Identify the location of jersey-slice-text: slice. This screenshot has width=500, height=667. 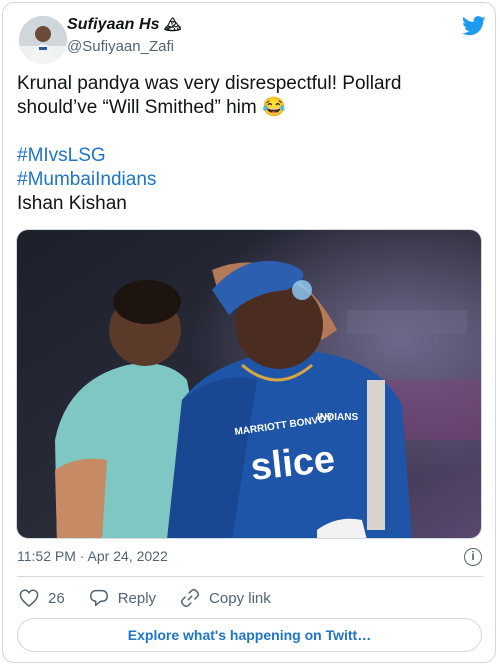
(293, 463).